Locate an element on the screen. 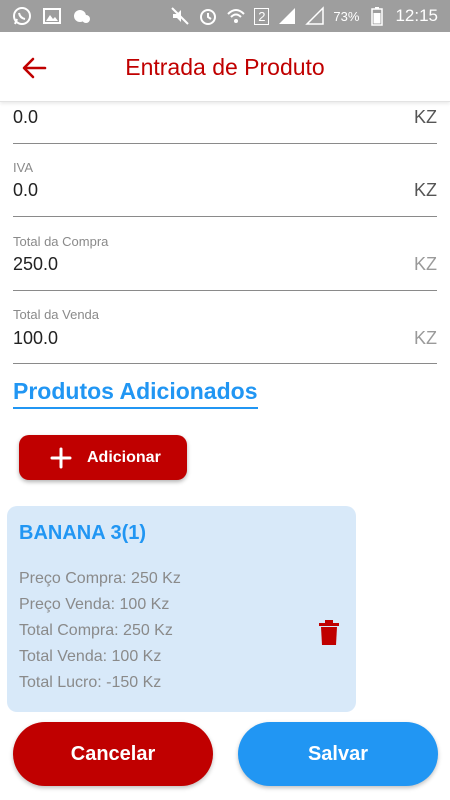 This screenshot has height=800, width=450. price-field: 0.0 KZ is located at coordinates (225, 123).